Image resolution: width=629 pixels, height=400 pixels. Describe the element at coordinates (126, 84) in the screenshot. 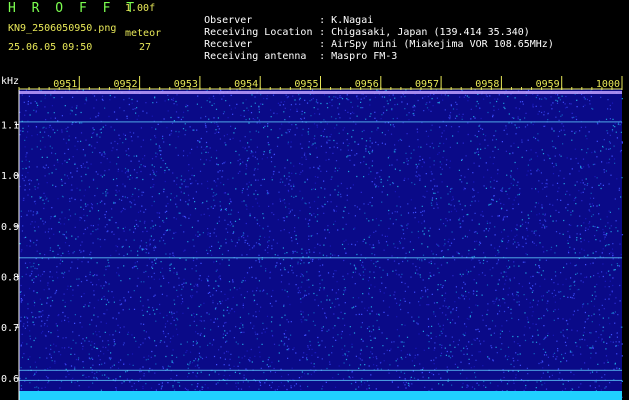

I see `x-tick-label: 0952` at that location.